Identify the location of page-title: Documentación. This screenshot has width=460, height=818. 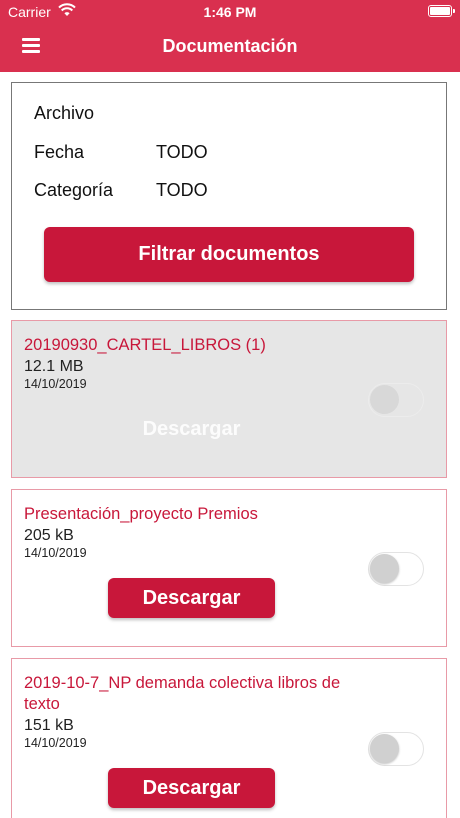
(230, 46).